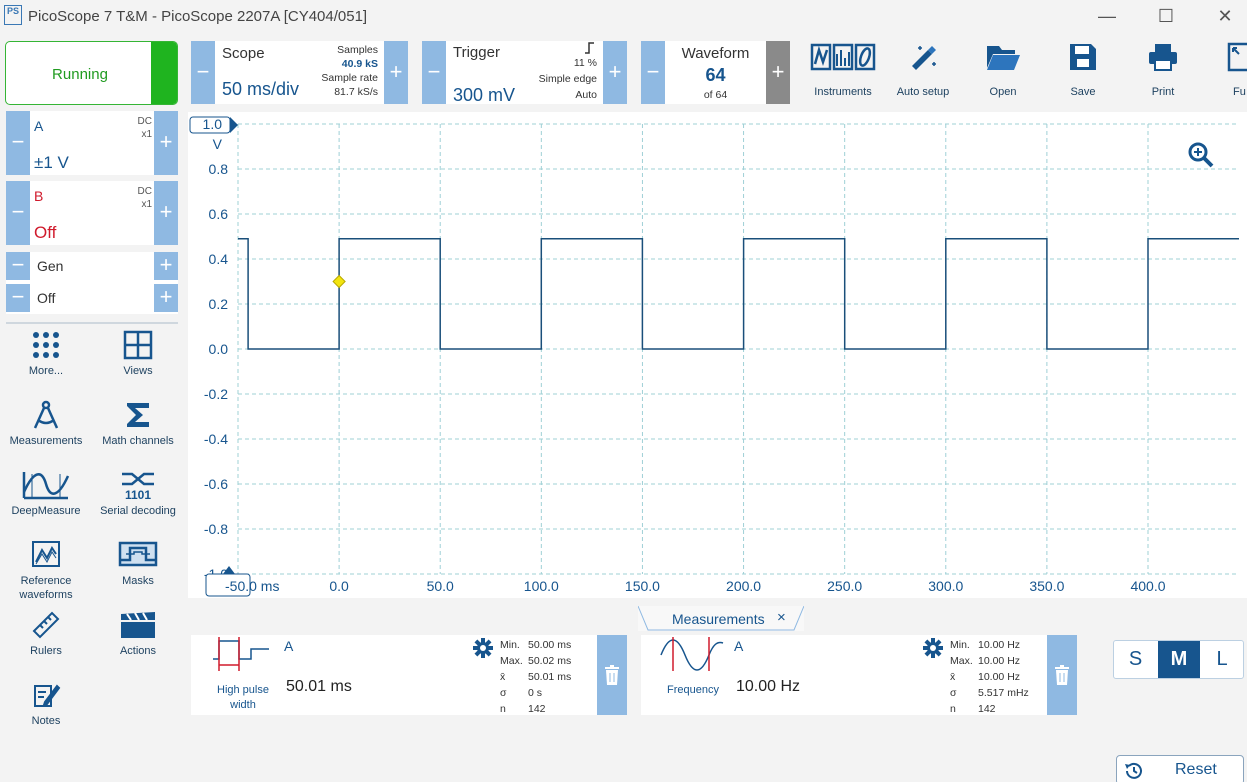 The width and height of the screenshot is (1247, 782). I want to click on save-label: Save, so click(1083, 92).